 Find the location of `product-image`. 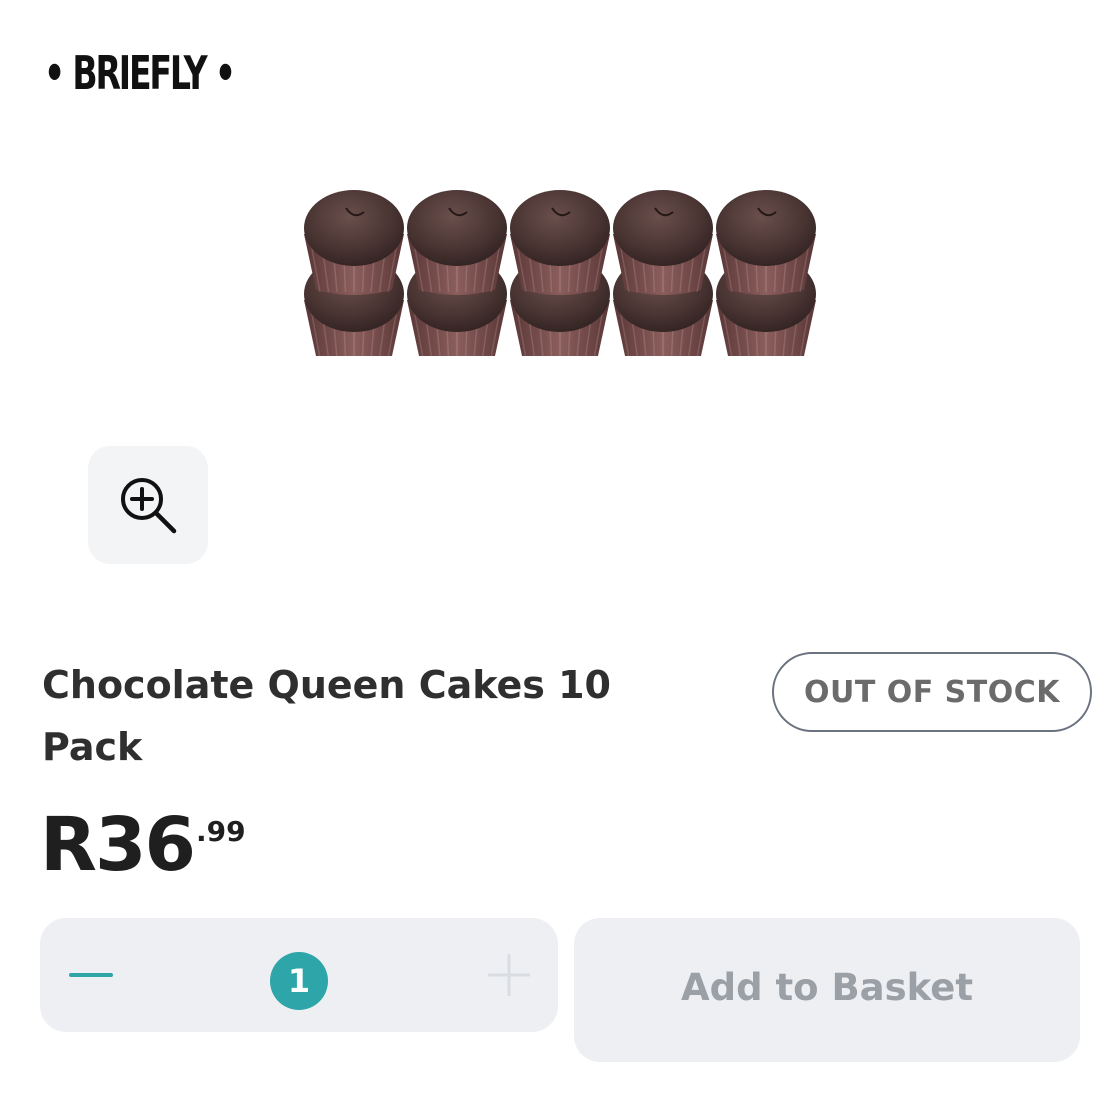

product-image is located at coordinates (560, 273).